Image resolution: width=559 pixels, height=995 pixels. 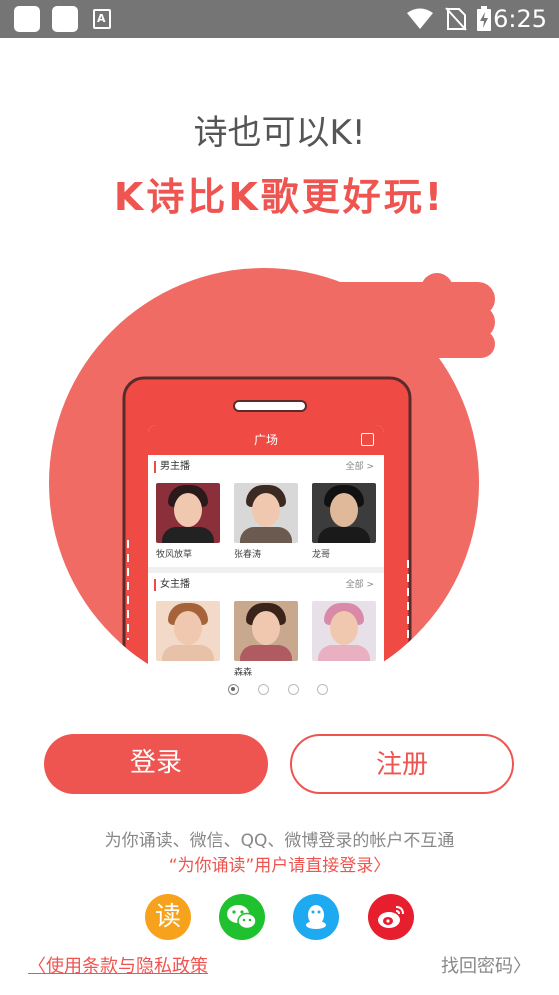 I want to click on anchor-name: 龙哥, so click(x=321, y=555).